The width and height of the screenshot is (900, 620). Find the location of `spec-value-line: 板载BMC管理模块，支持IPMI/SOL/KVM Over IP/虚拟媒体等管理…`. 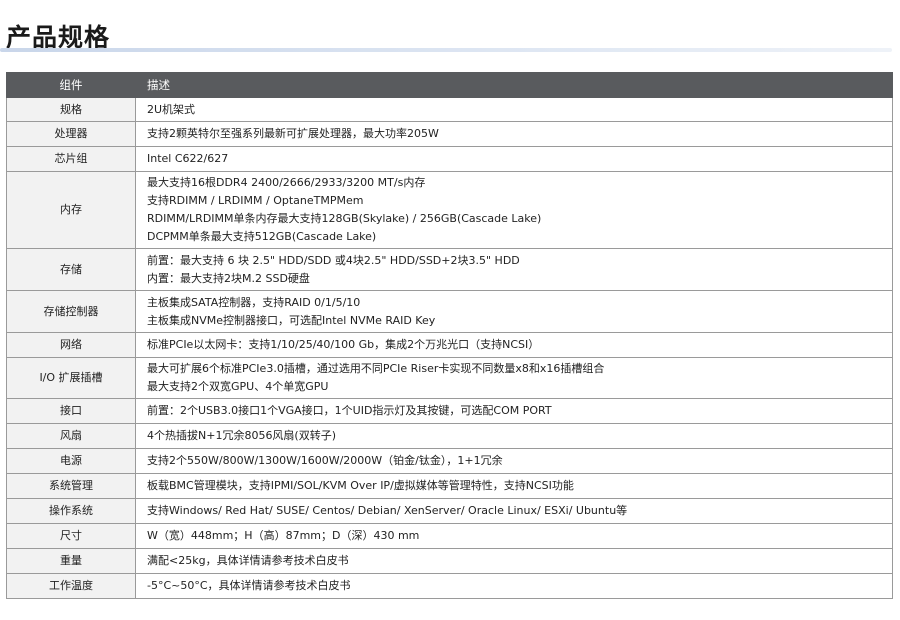

spec-value-line: 板载BMC管理模块，支持IPMI/SOL/KVM Over IP/虚拟媒体等管理… is located at coordinates (360, 485).